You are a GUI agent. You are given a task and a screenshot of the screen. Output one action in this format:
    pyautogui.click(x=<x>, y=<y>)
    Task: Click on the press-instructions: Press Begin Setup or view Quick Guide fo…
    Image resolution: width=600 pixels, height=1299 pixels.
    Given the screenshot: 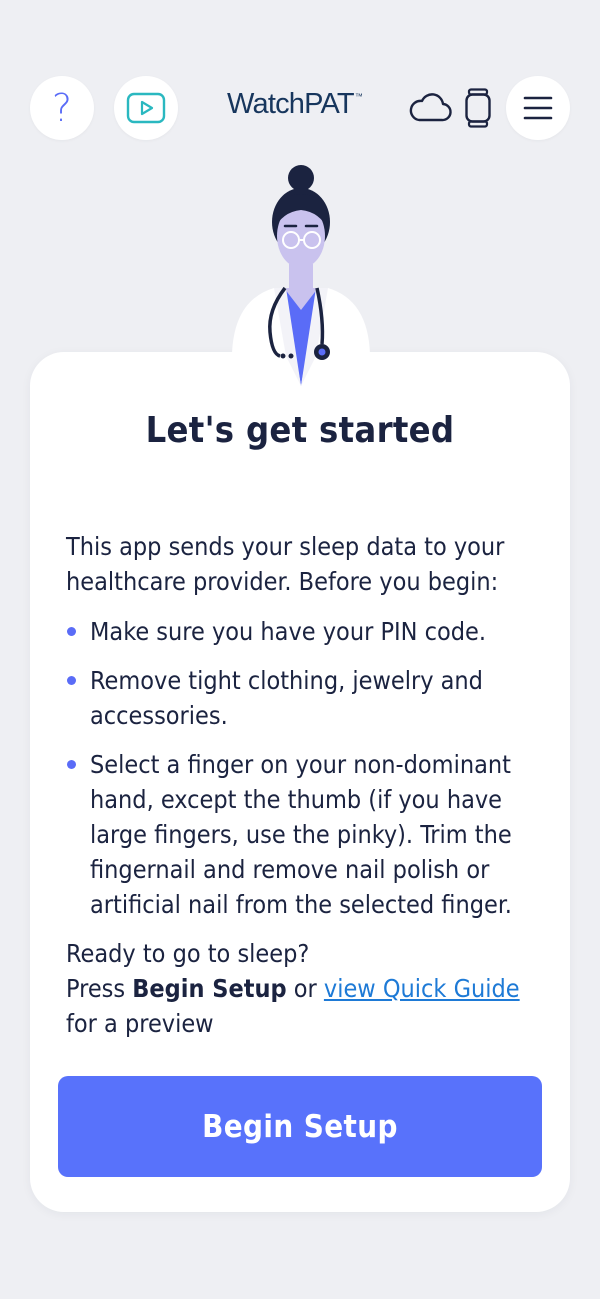 What is the action you would take?
    pyautogui.click(x=293, y=1006)
    